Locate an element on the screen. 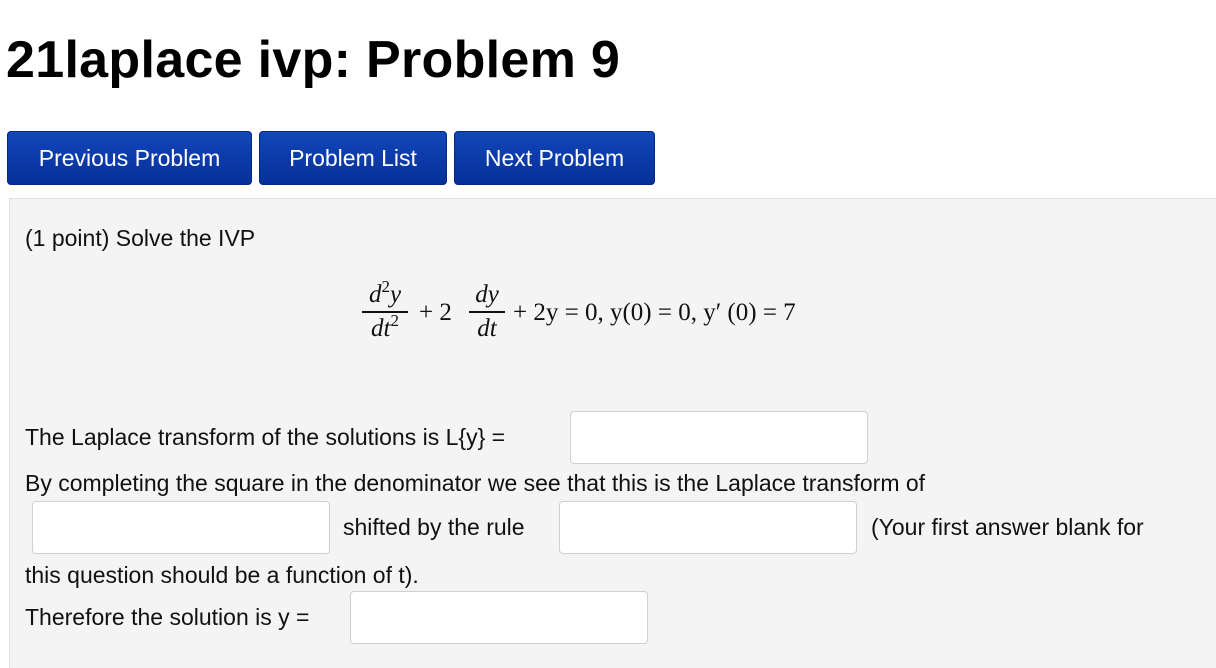  shifted-rule-label: shifted by the rule is located at coordinates (434, 527).